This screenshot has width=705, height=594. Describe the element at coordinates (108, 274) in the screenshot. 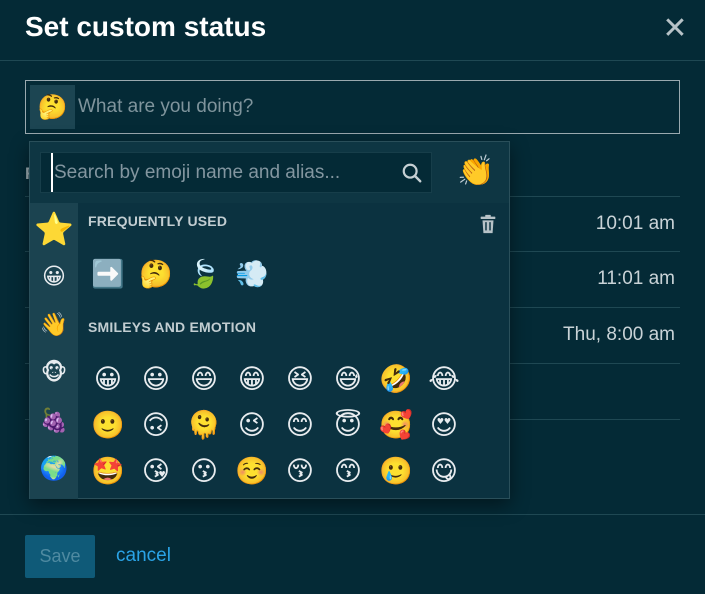

I see `emoji-arrow-right: ➡️` at that location.